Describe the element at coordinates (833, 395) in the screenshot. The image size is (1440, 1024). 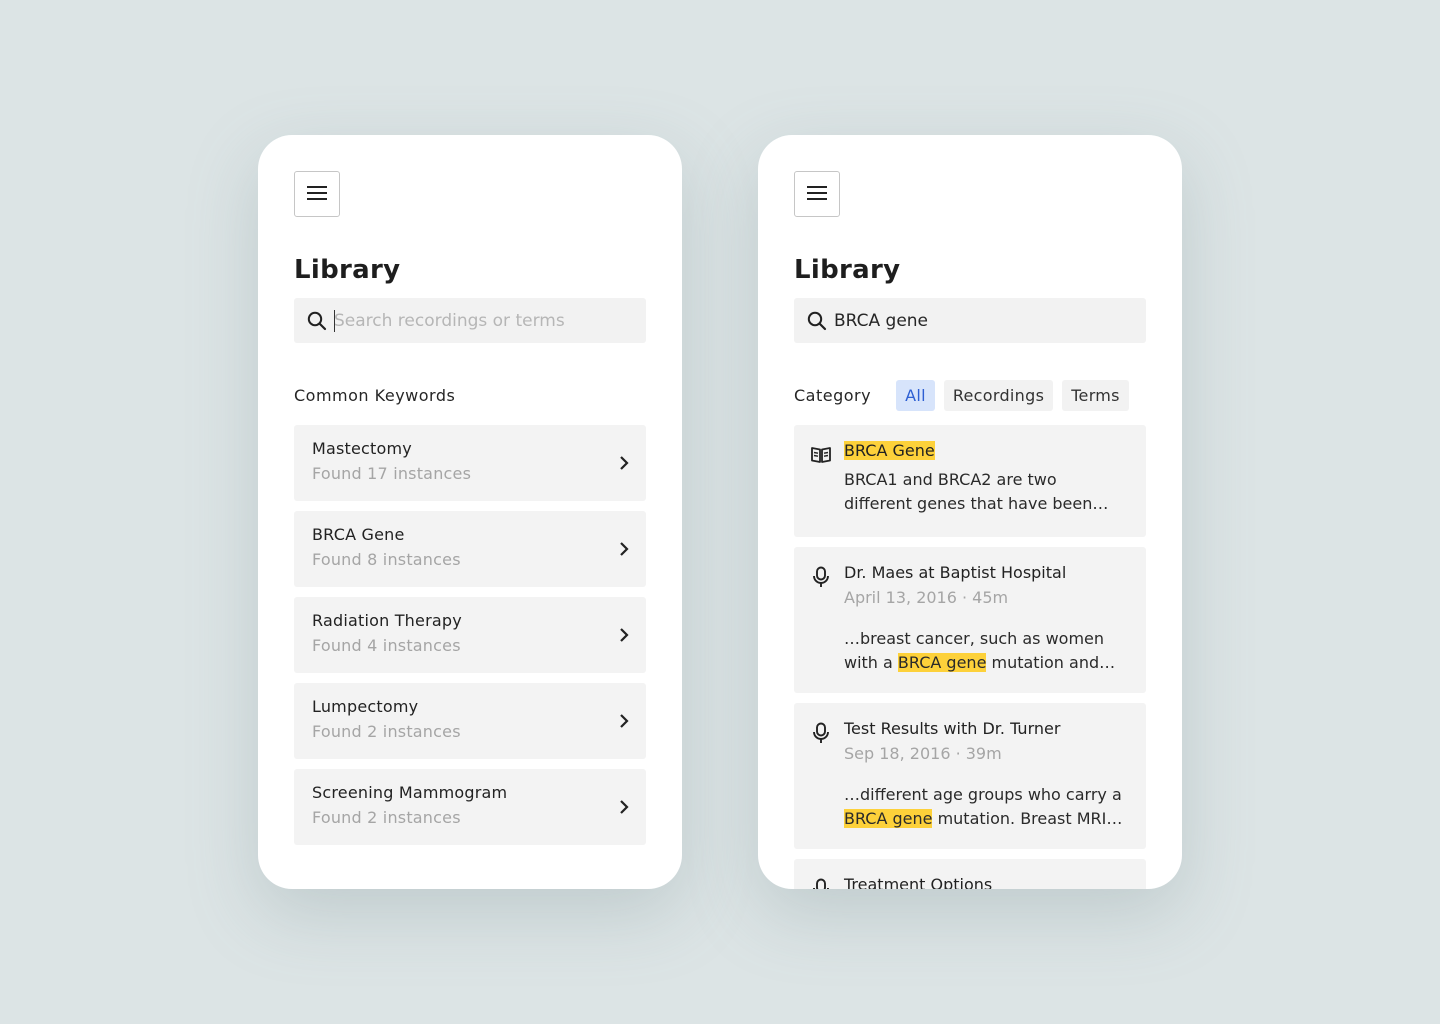
I see `category-label: Category` at that location.